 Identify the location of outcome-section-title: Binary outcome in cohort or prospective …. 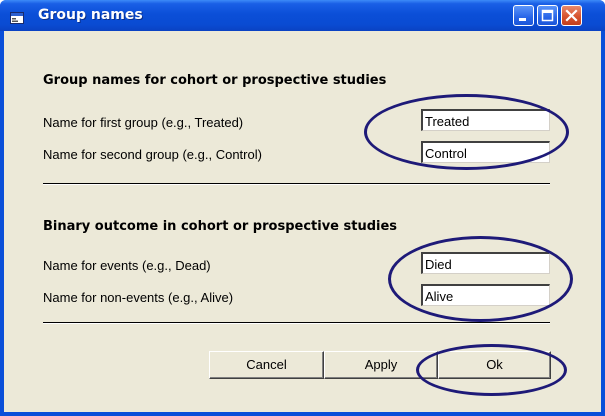
(220, 226).